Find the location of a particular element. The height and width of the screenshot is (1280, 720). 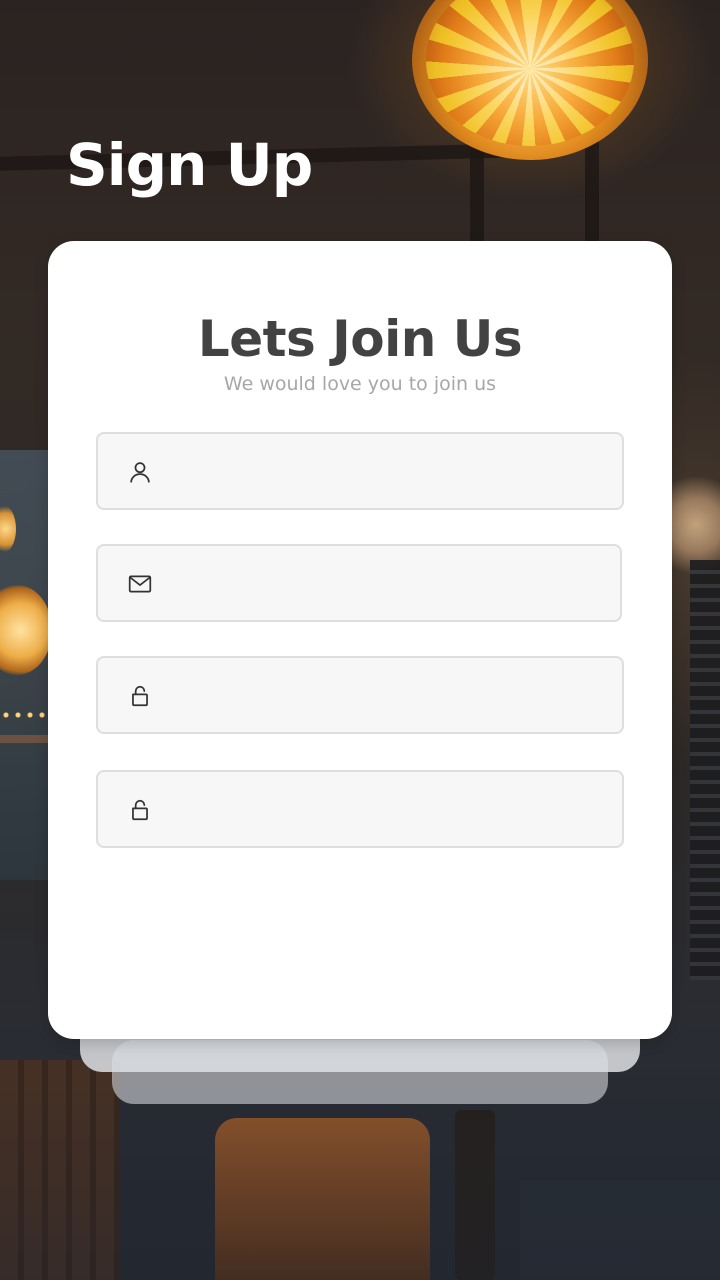

name-input is located at coordinates (388, 471).